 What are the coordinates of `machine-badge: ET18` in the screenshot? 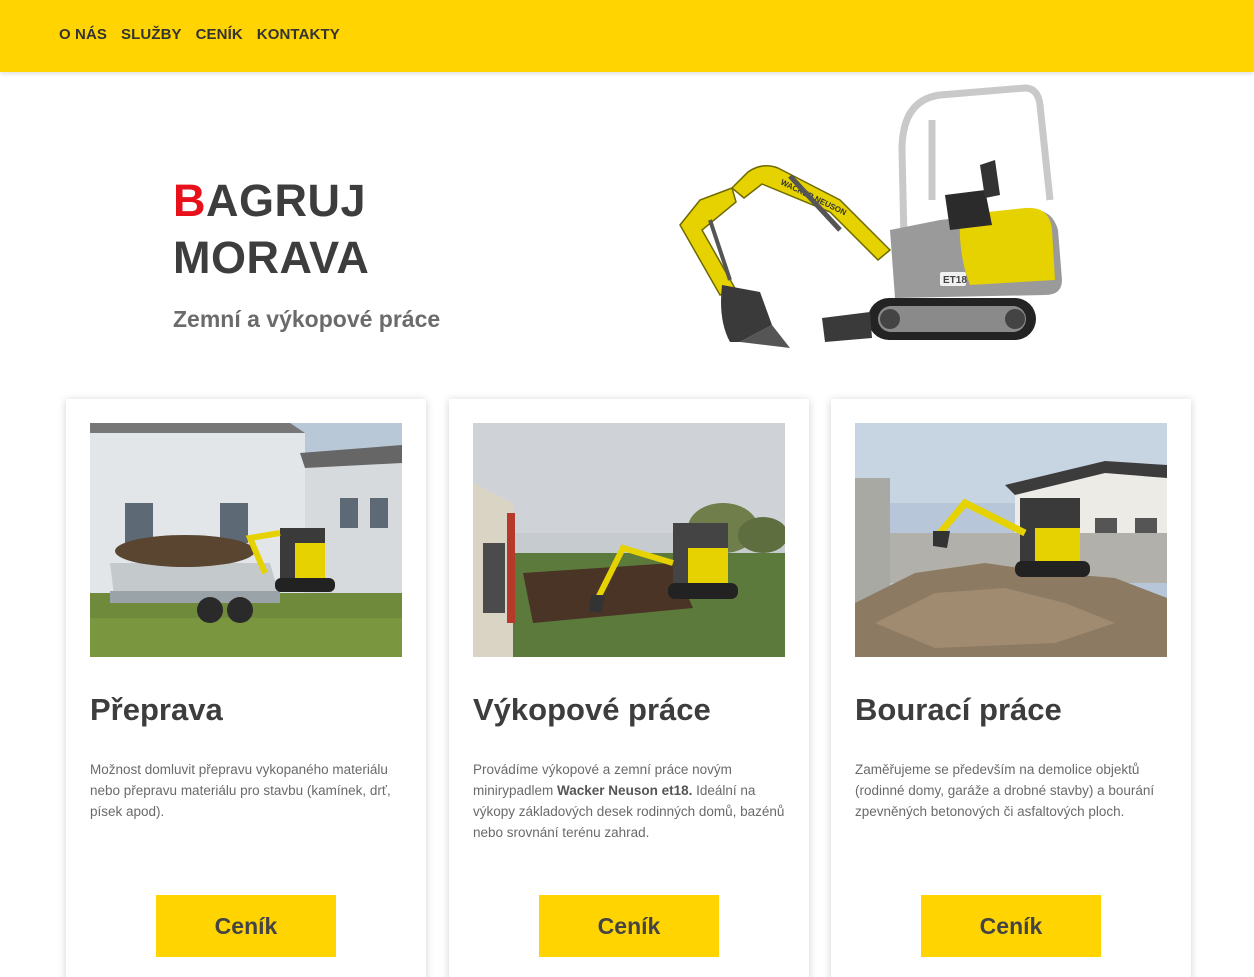 It's located at (955, 280).